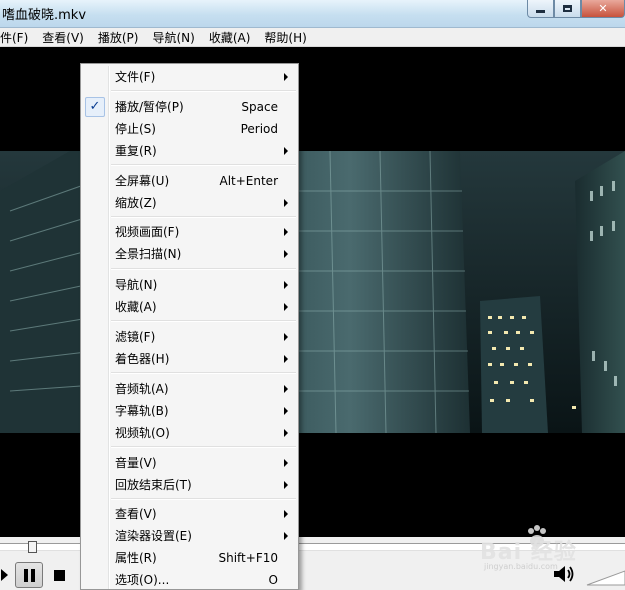  I want to click on baidu-watermark: Bai 经验 jingyan.baidu.com, so click(549, 545).